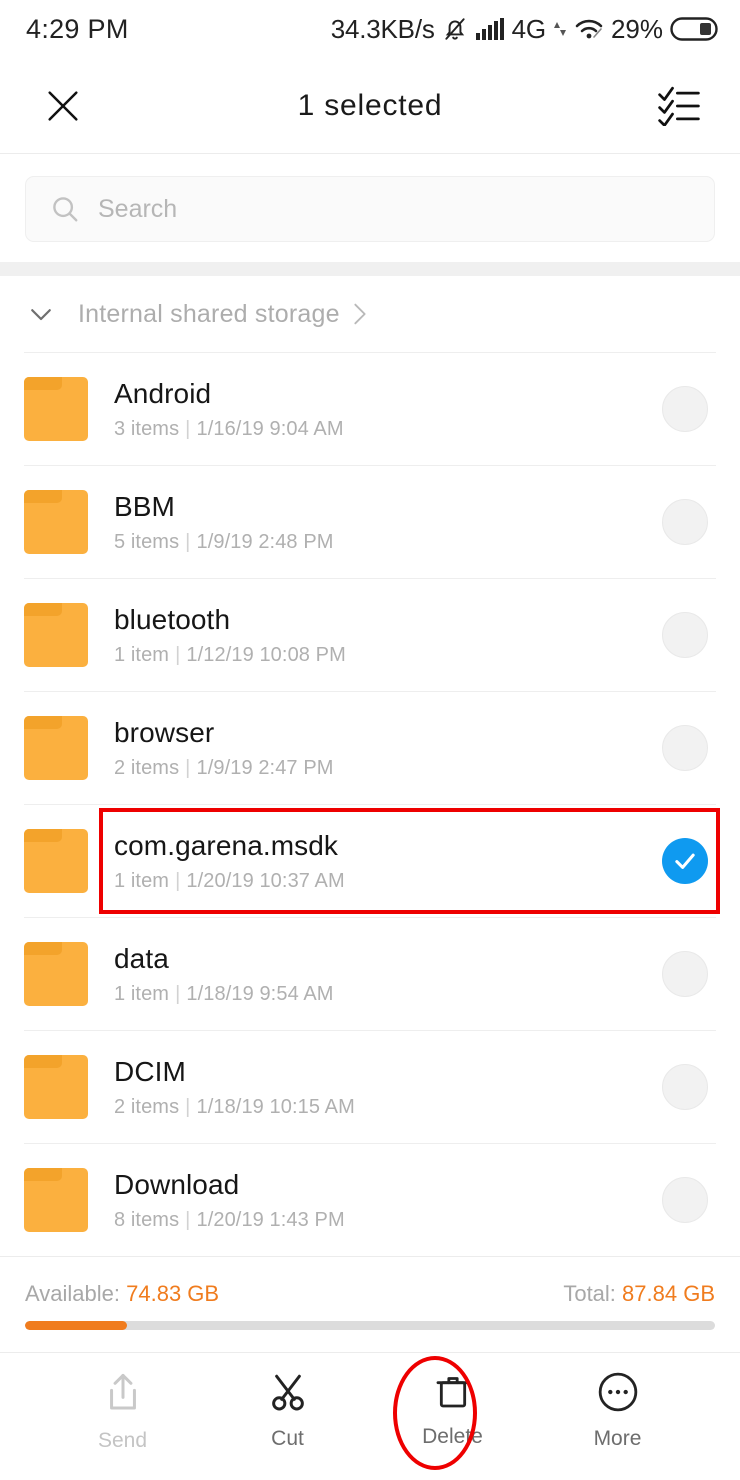  Describe the element at coordinates (147, 542) in the screenshot. I see `file-item-count: 5 items` at that location.